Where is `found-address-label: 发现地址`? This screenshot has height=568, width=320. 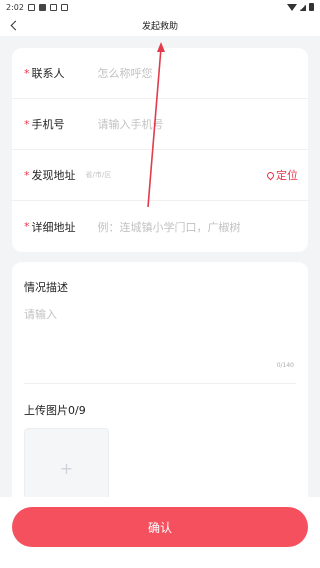 found-address-label: 发现地址 is located at coordinates (53, 175).